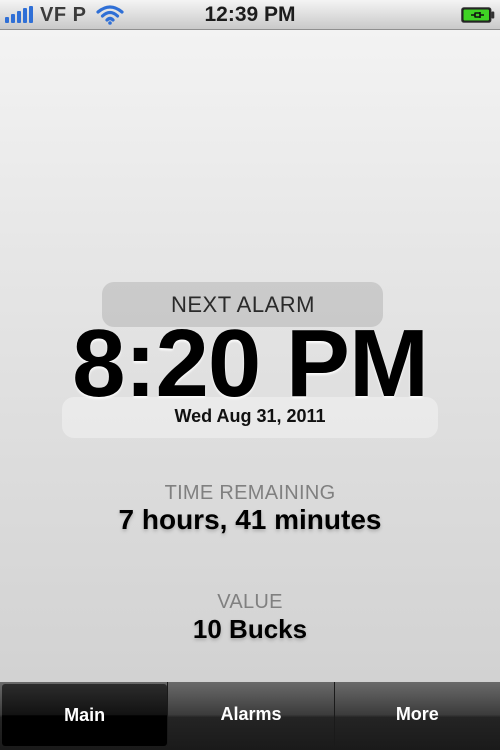 This screenshot has width=500, height=750. What do you see at coordinates (250, 602) in the screenshot?
I see `value-label: VALUE` at bounding box center [250, 602].